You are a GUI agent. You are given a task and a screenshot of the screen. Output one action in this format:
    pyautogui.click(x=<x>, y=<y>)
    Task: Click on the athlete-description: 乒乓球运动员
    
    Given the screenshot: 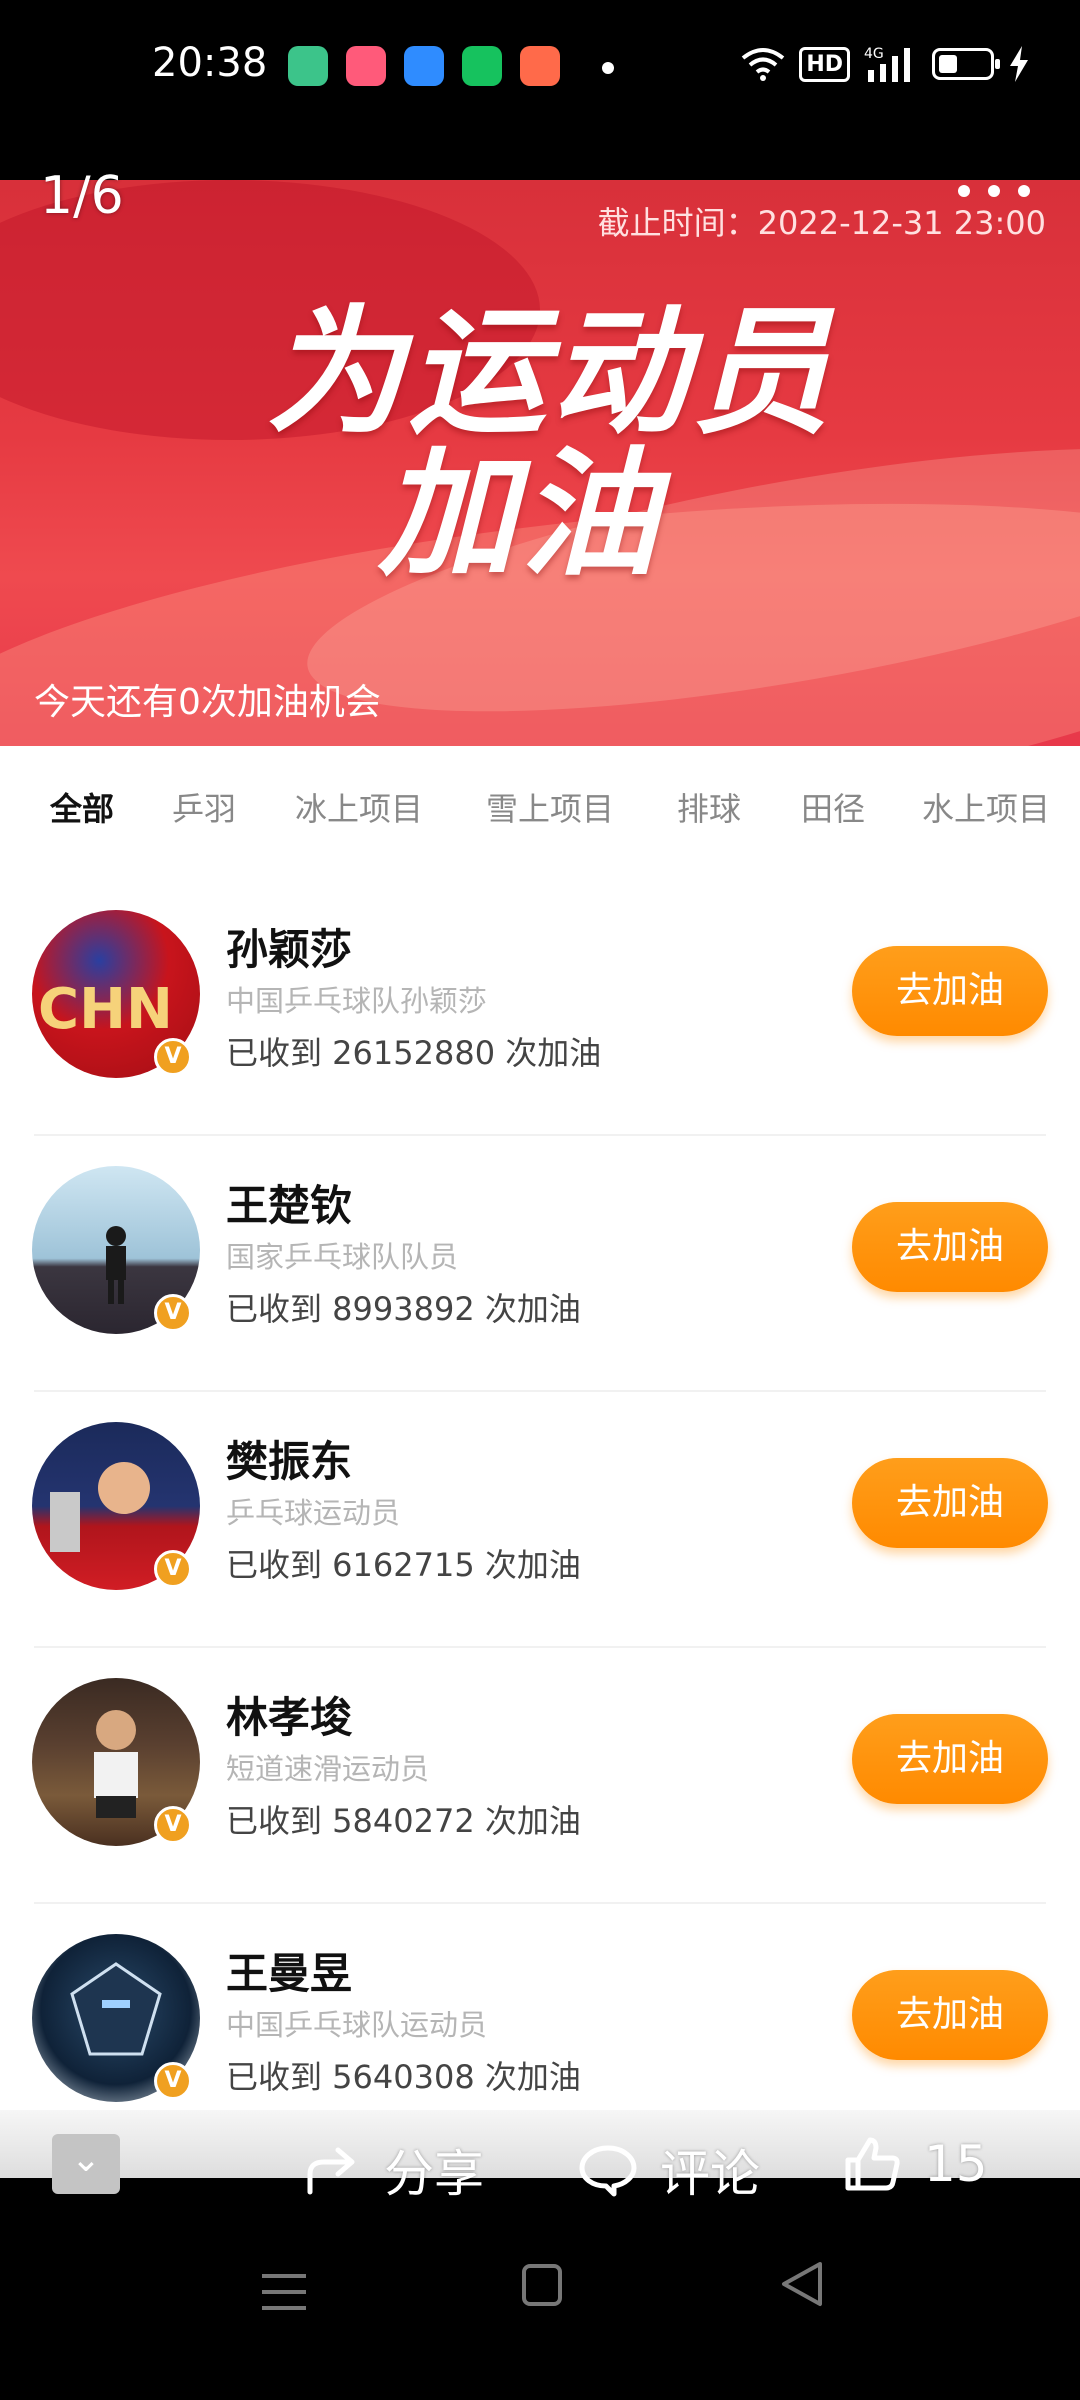 What is the action you would take?
    pyautogui.click(x=313, y=1513)
    